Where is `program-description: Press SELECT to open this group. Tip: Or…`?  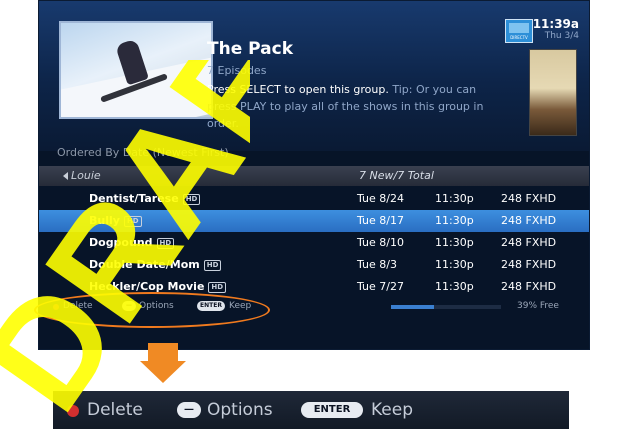 program-description: Press SELECT to open this group. Tip: Or… is located at coordinates (357, 106).